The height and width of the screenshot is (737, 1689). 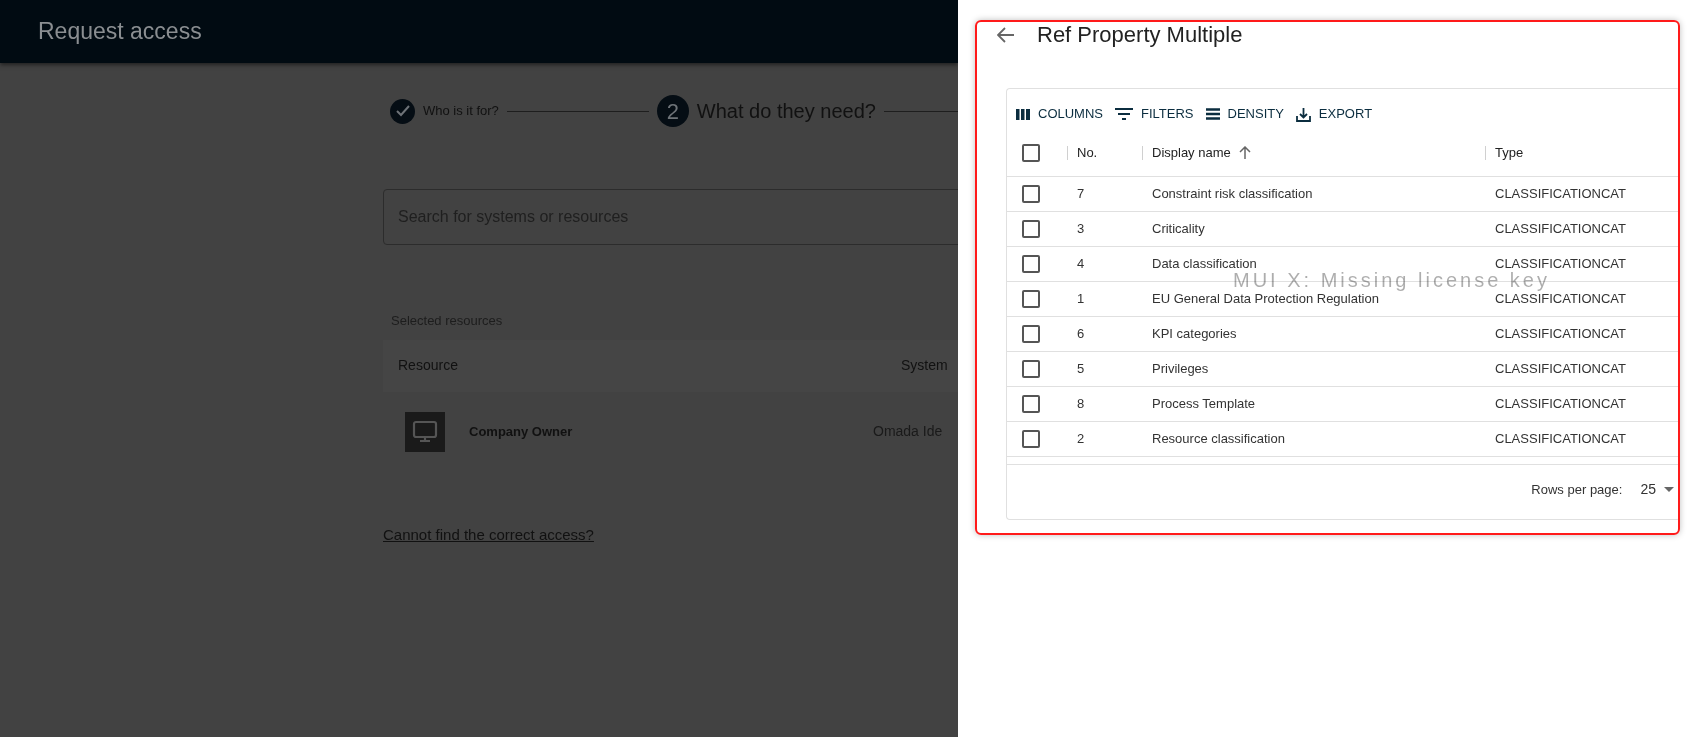 What do you see at coordinates (1081, 439) in the screenshot?
I see `table-cell: 2` at bounding box center [1081, 439].